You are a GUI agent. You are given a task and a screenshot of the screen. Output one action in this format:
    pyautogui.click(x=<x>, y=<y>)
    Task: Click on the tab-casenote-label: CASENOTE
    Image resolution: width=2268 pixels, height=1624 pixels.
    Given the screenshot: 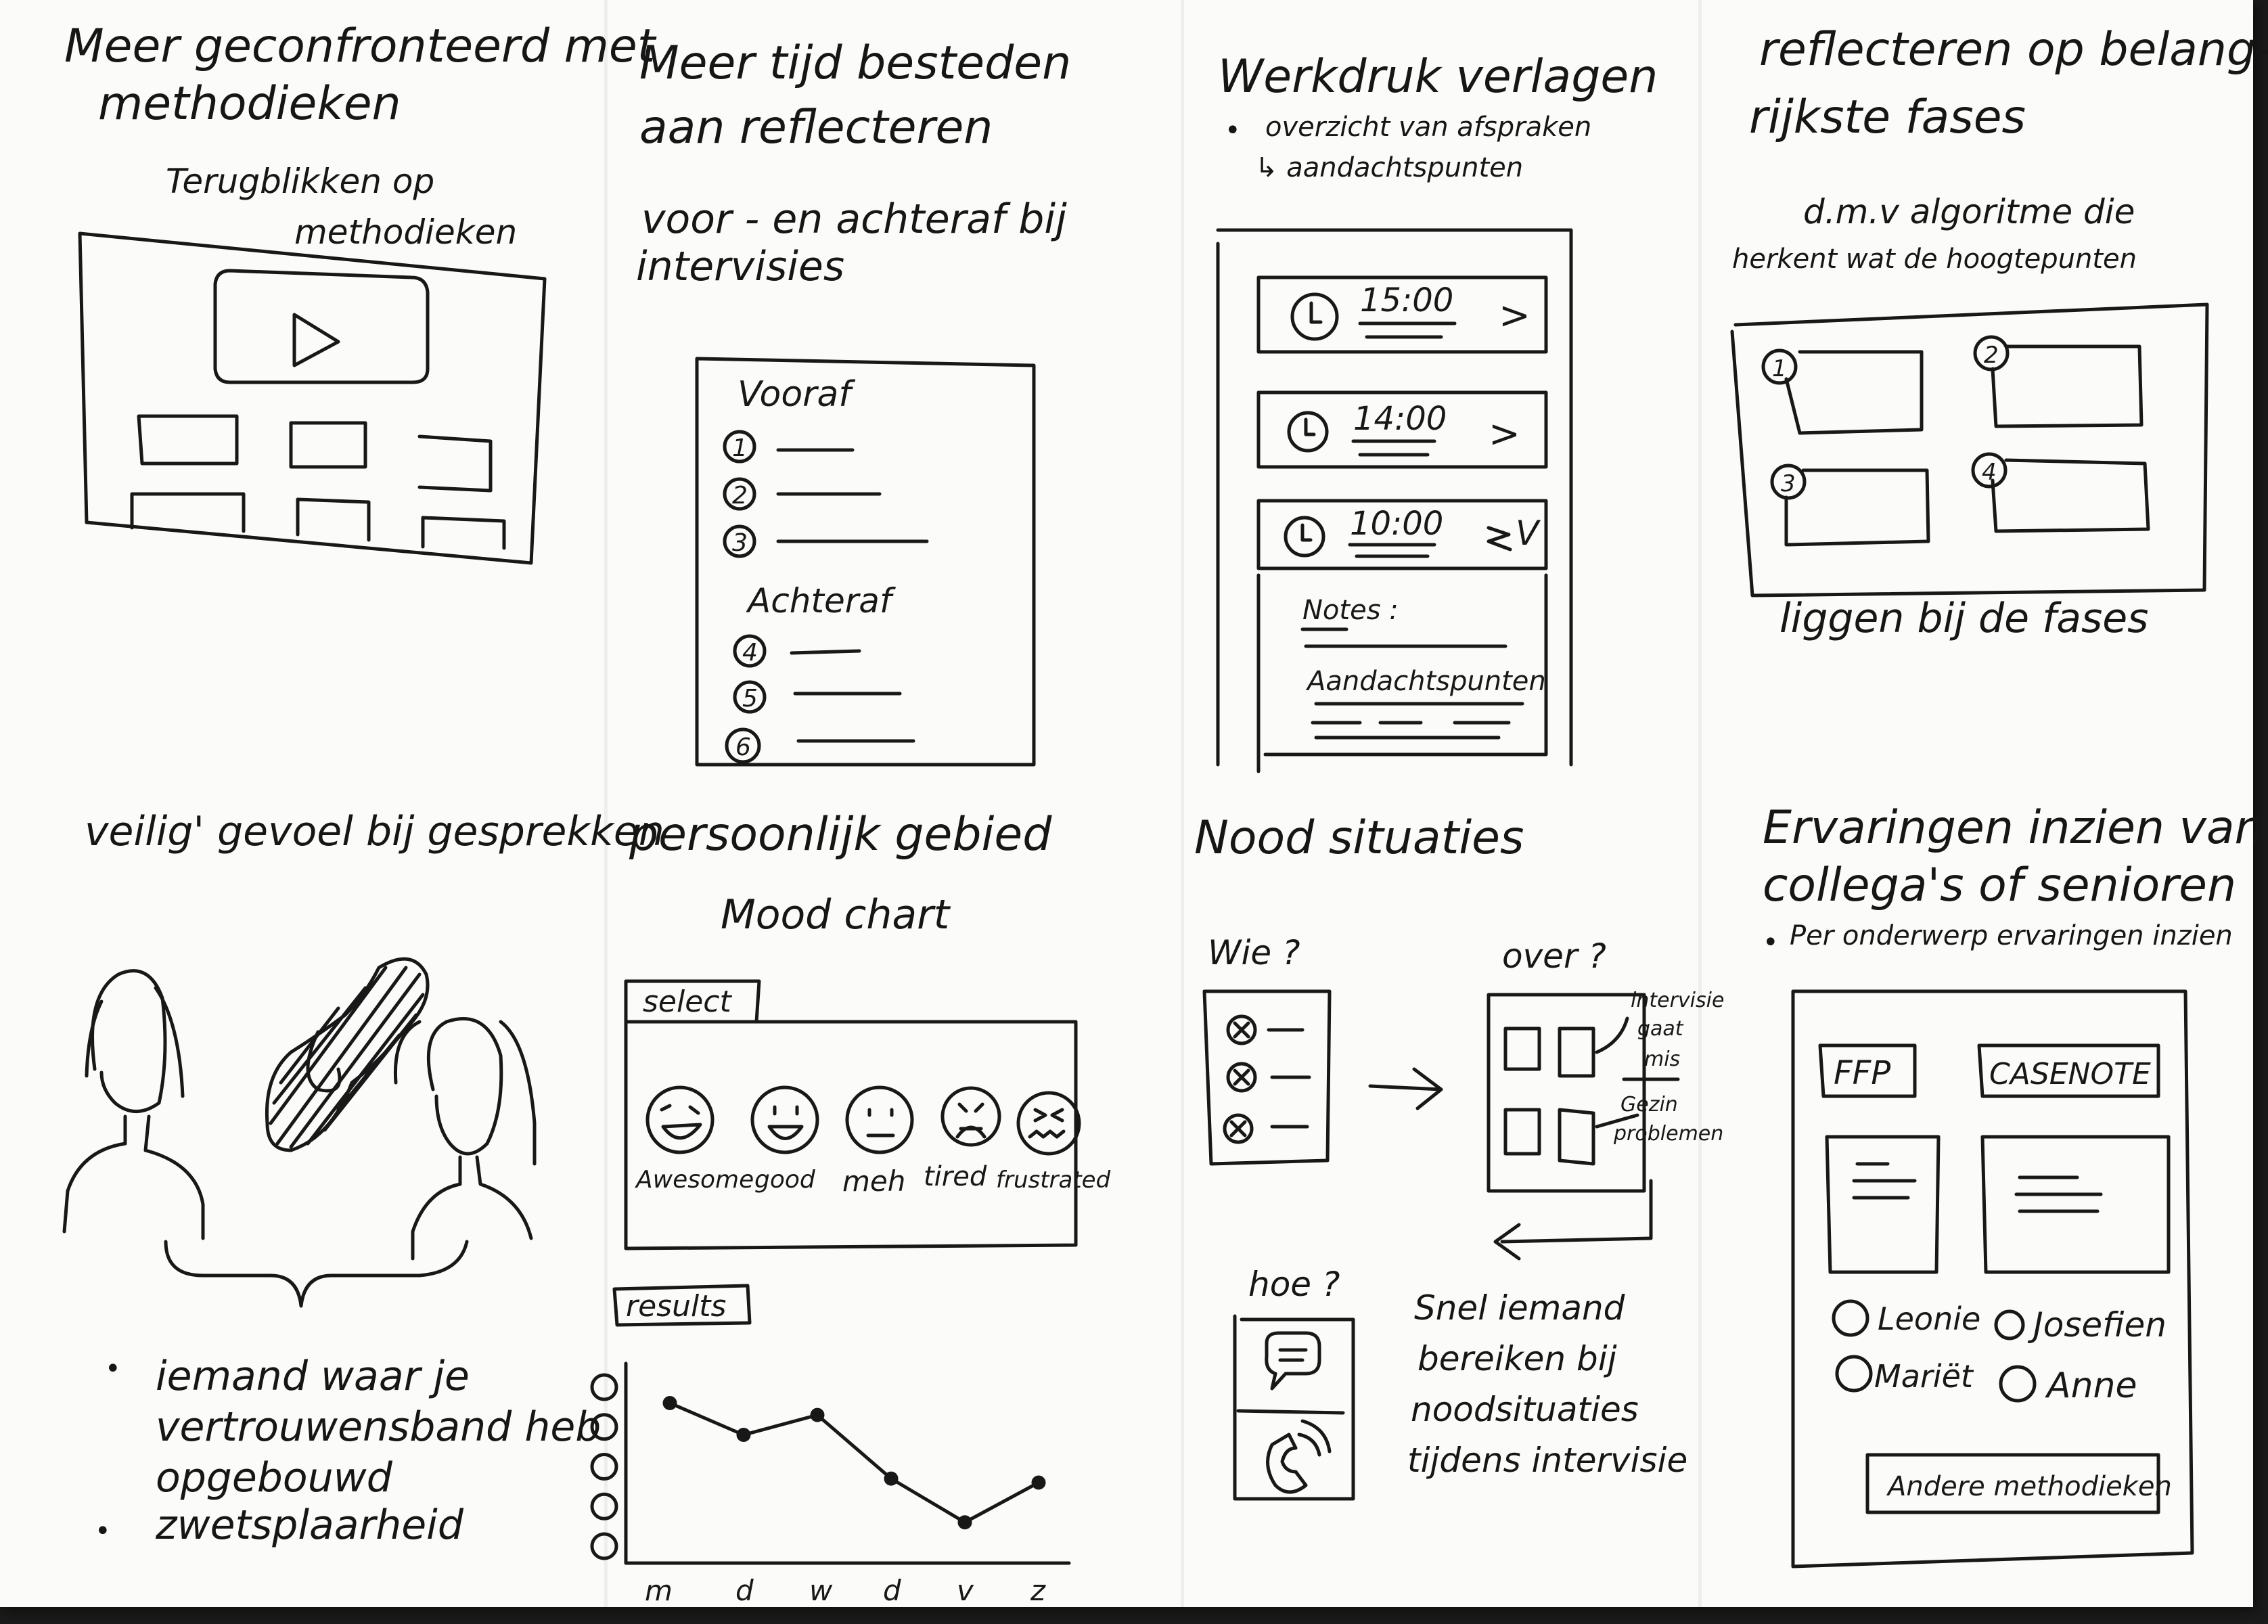 What is the action you would take?
    pyautogui.click(x=2070, y=1074)
    